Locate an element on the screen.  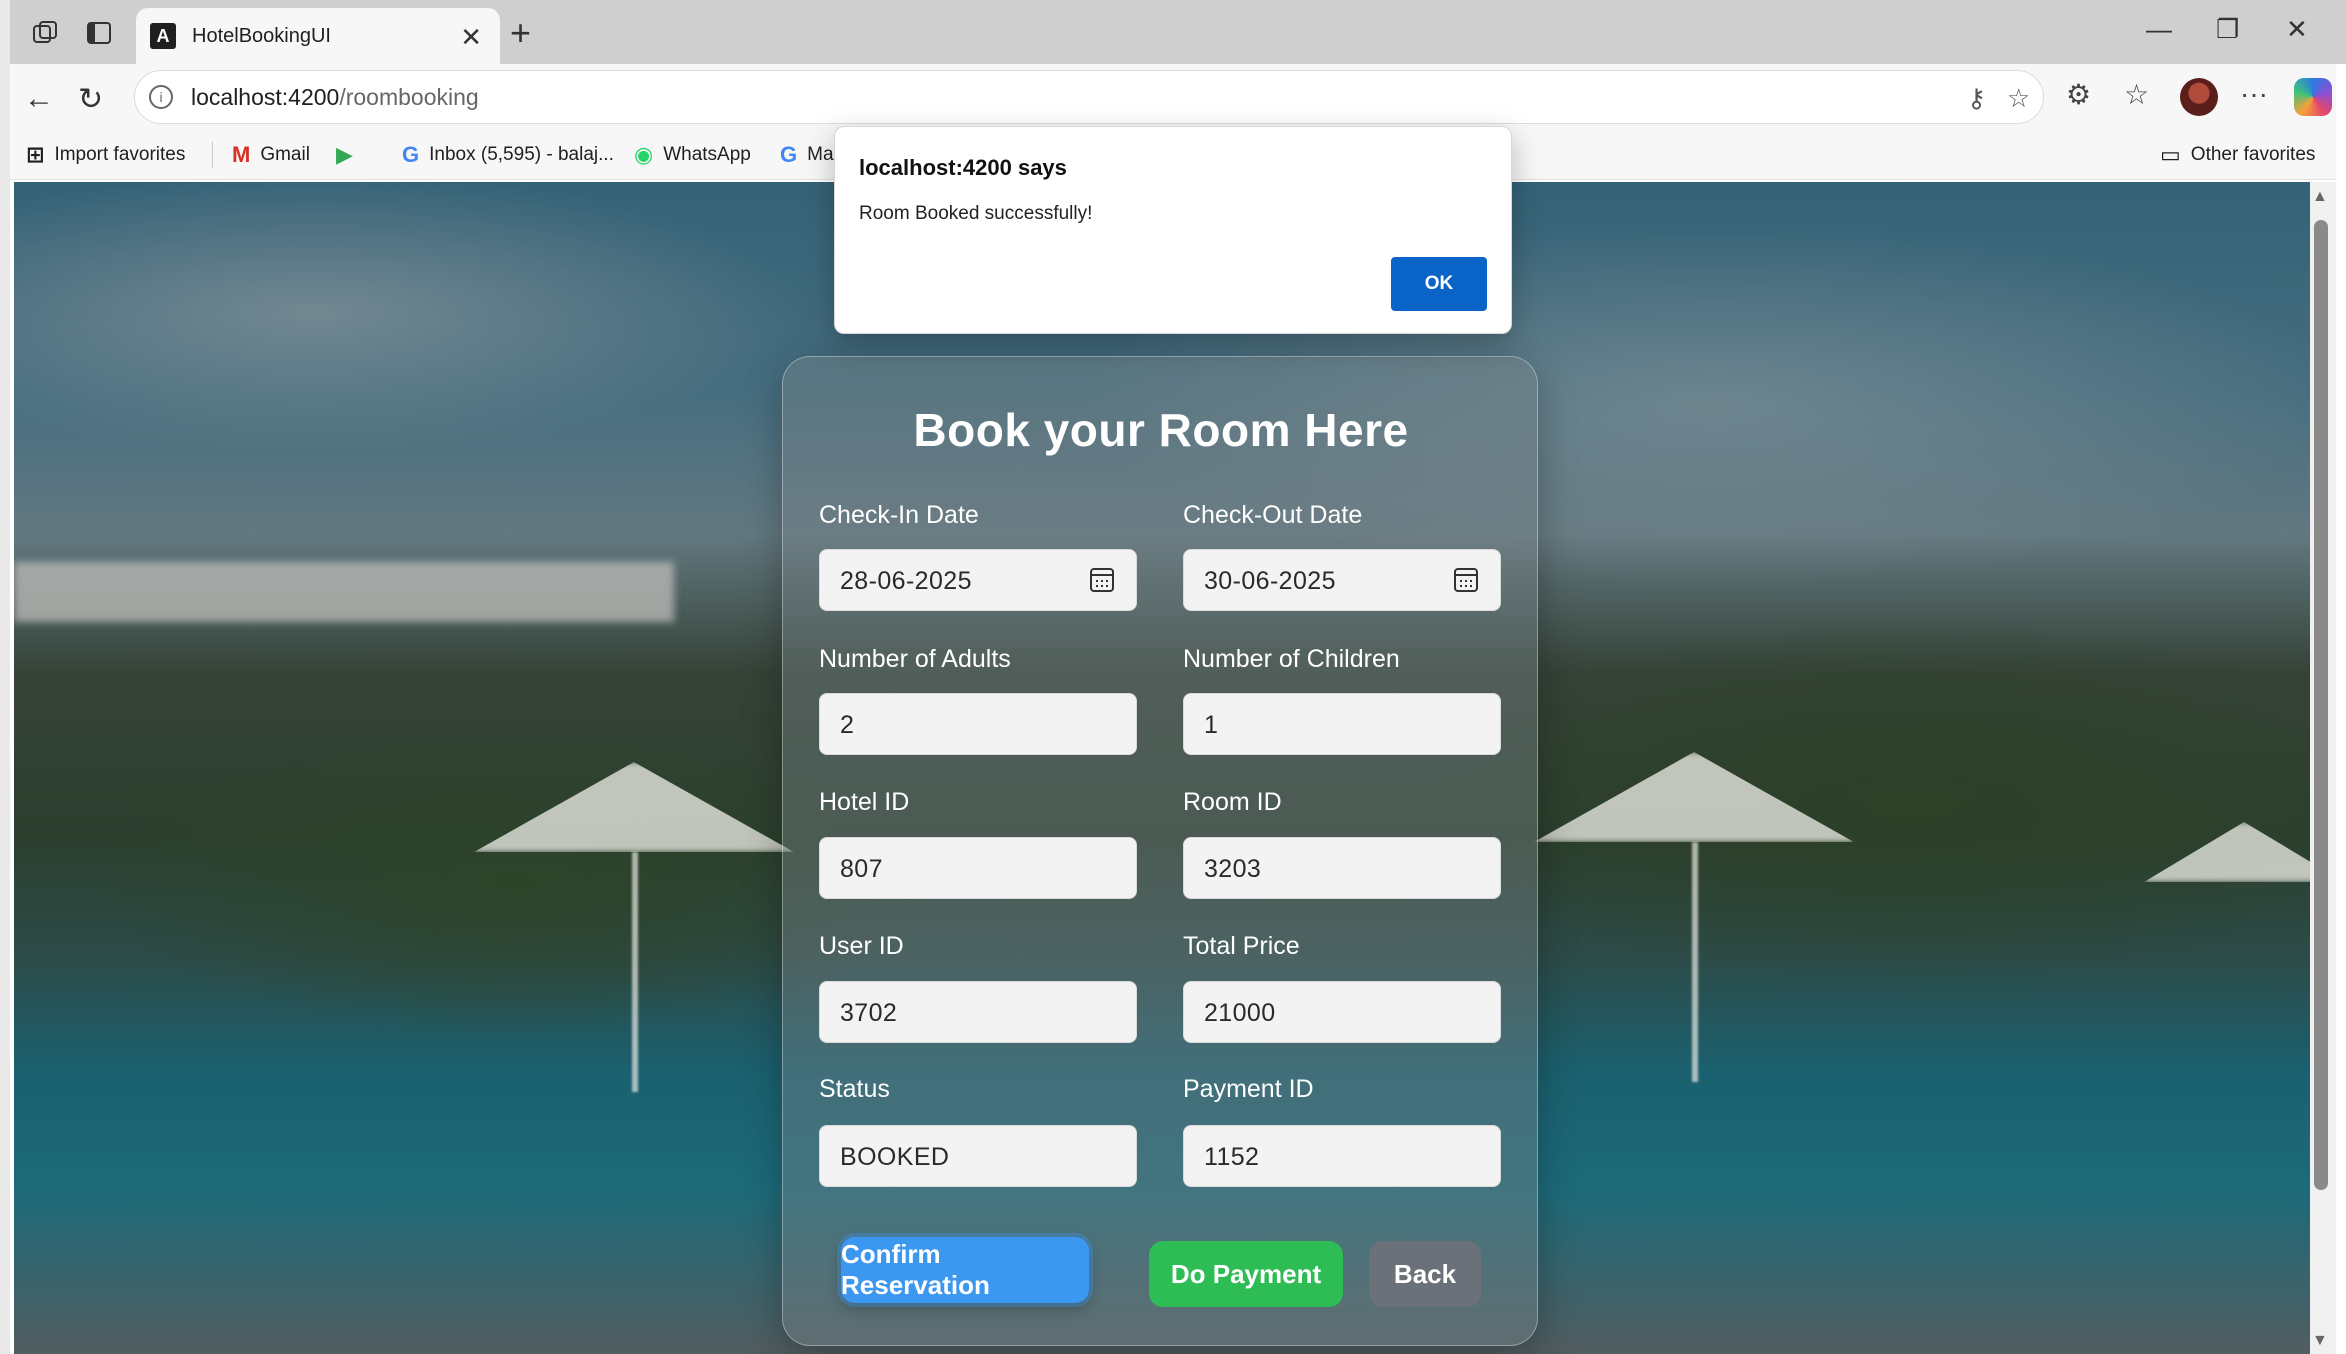
new-tab-button: + is located at coordinates (520, 33).